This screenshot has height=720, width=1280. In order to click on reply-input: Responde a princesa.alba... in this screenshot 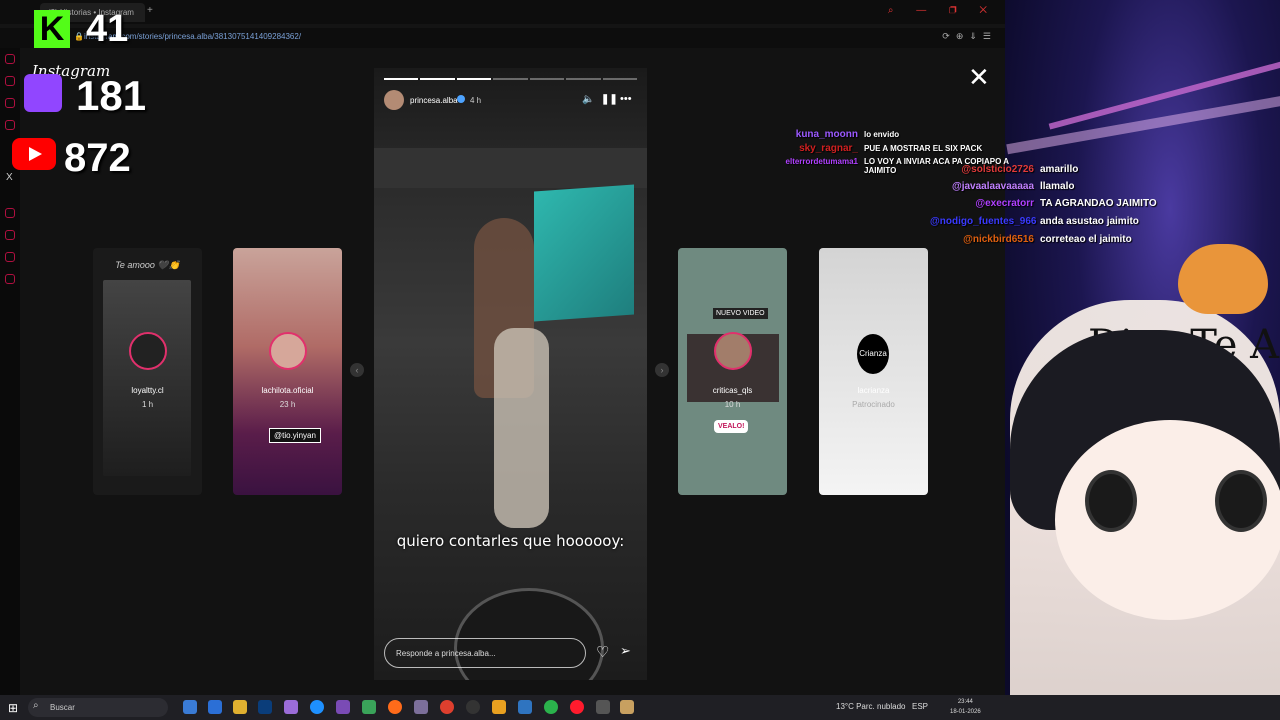, I will do `click(485, 653)`.